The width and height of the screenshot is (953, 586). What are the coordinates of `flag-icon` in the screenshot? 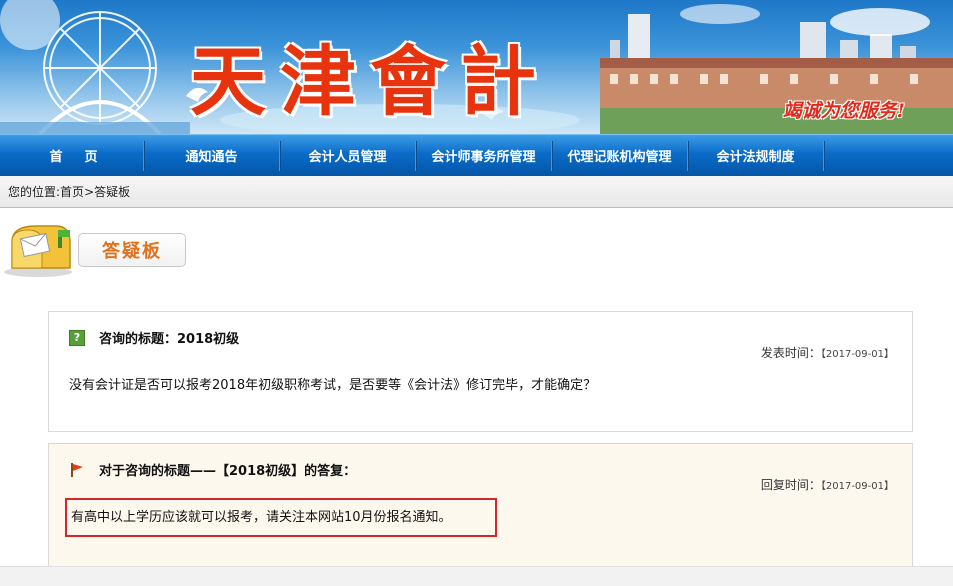 It's located at (77, 469).